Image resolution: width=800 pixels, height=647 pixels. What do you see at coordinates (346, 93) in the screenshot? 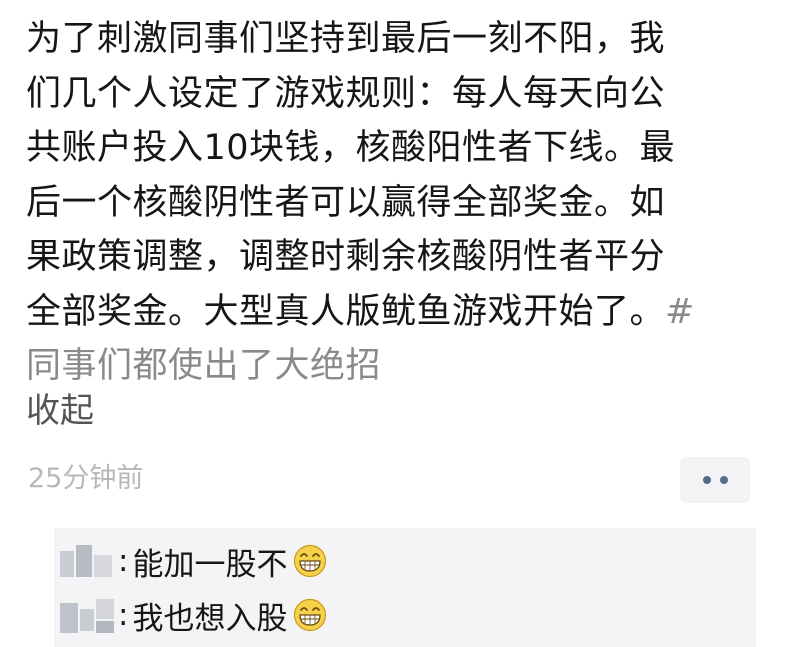
I see `post-line: 们几个人设定了游戏规则：每人每天向公` at bounding box center [346, 93].